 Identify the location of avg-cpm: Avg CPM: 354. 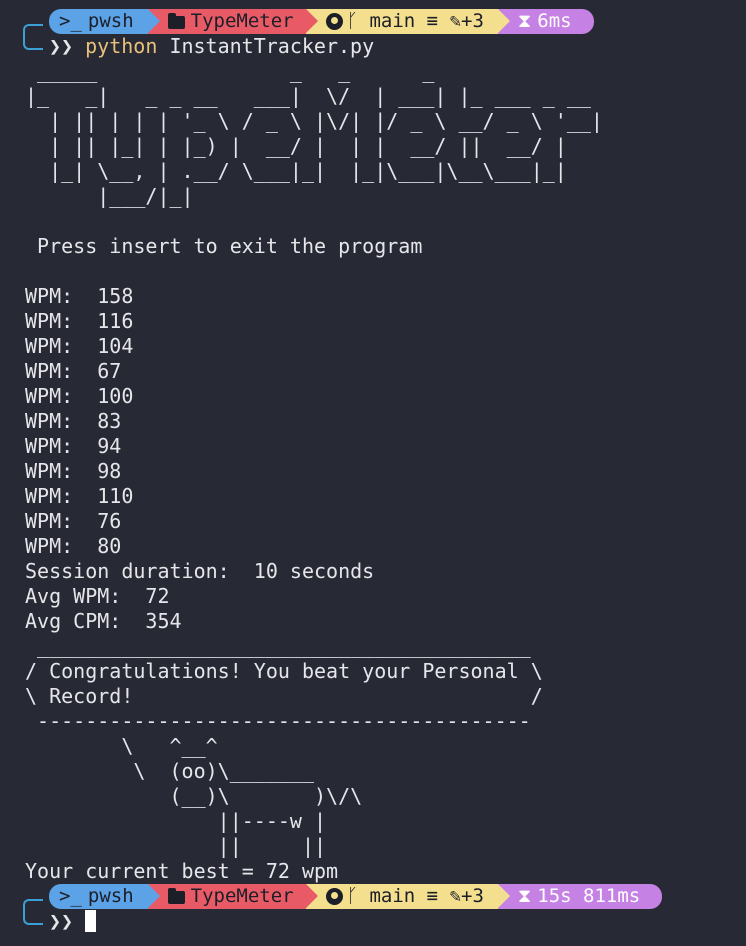
(103, 621).